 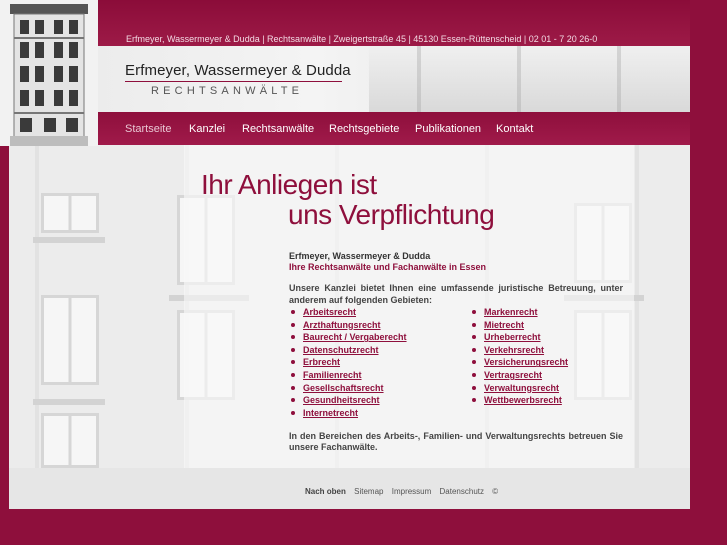 I want to click on area-link-familienrecht: Familienrecht, so click(x=332, y=375).